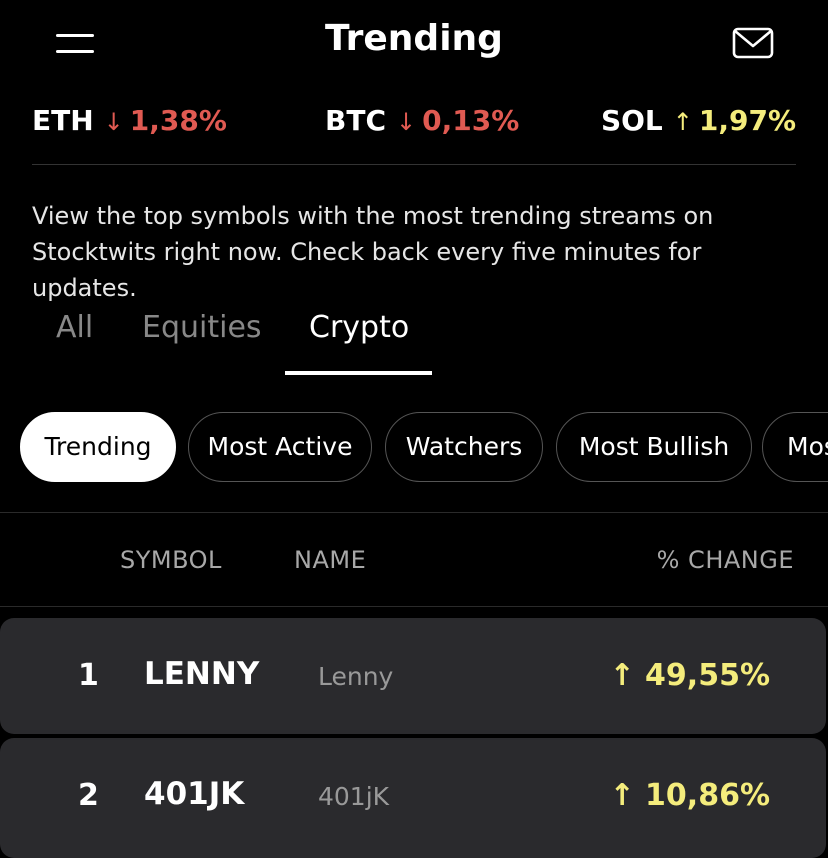 Image resolution: width=828 pixels, height=858 pixels. I want to click on crypto-ticker: ETH ↓ 1,38% BTC ↓ 0,13% SOL ↑ 1,97%, so click(414, 127).